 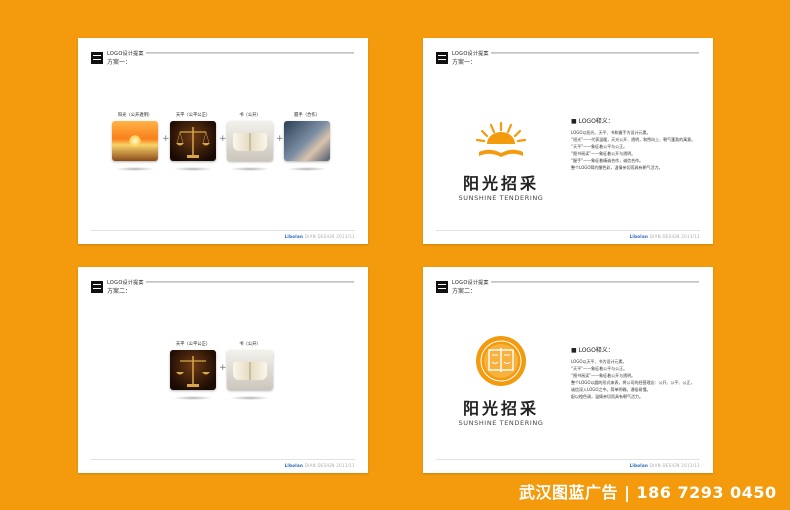 I want to click on explanation-line: “握手”——象征着精诚合作，诚信合作。, so click(x=607, y=160).